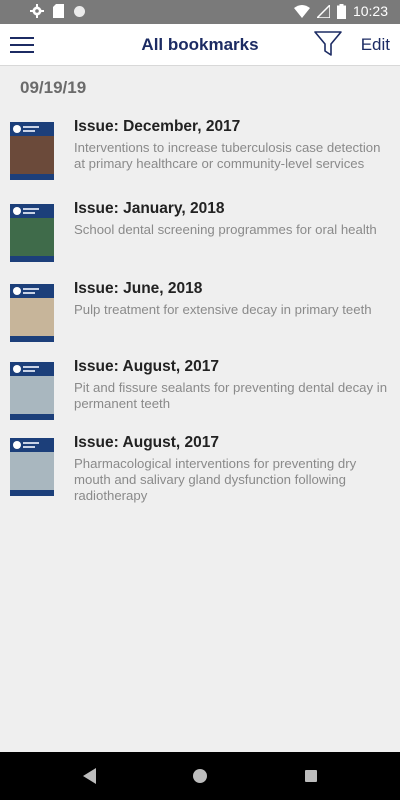  What do you see at coordinates (311, 776) in the screenshot?
I see `recents-icon` at bounding box center [311, 776].